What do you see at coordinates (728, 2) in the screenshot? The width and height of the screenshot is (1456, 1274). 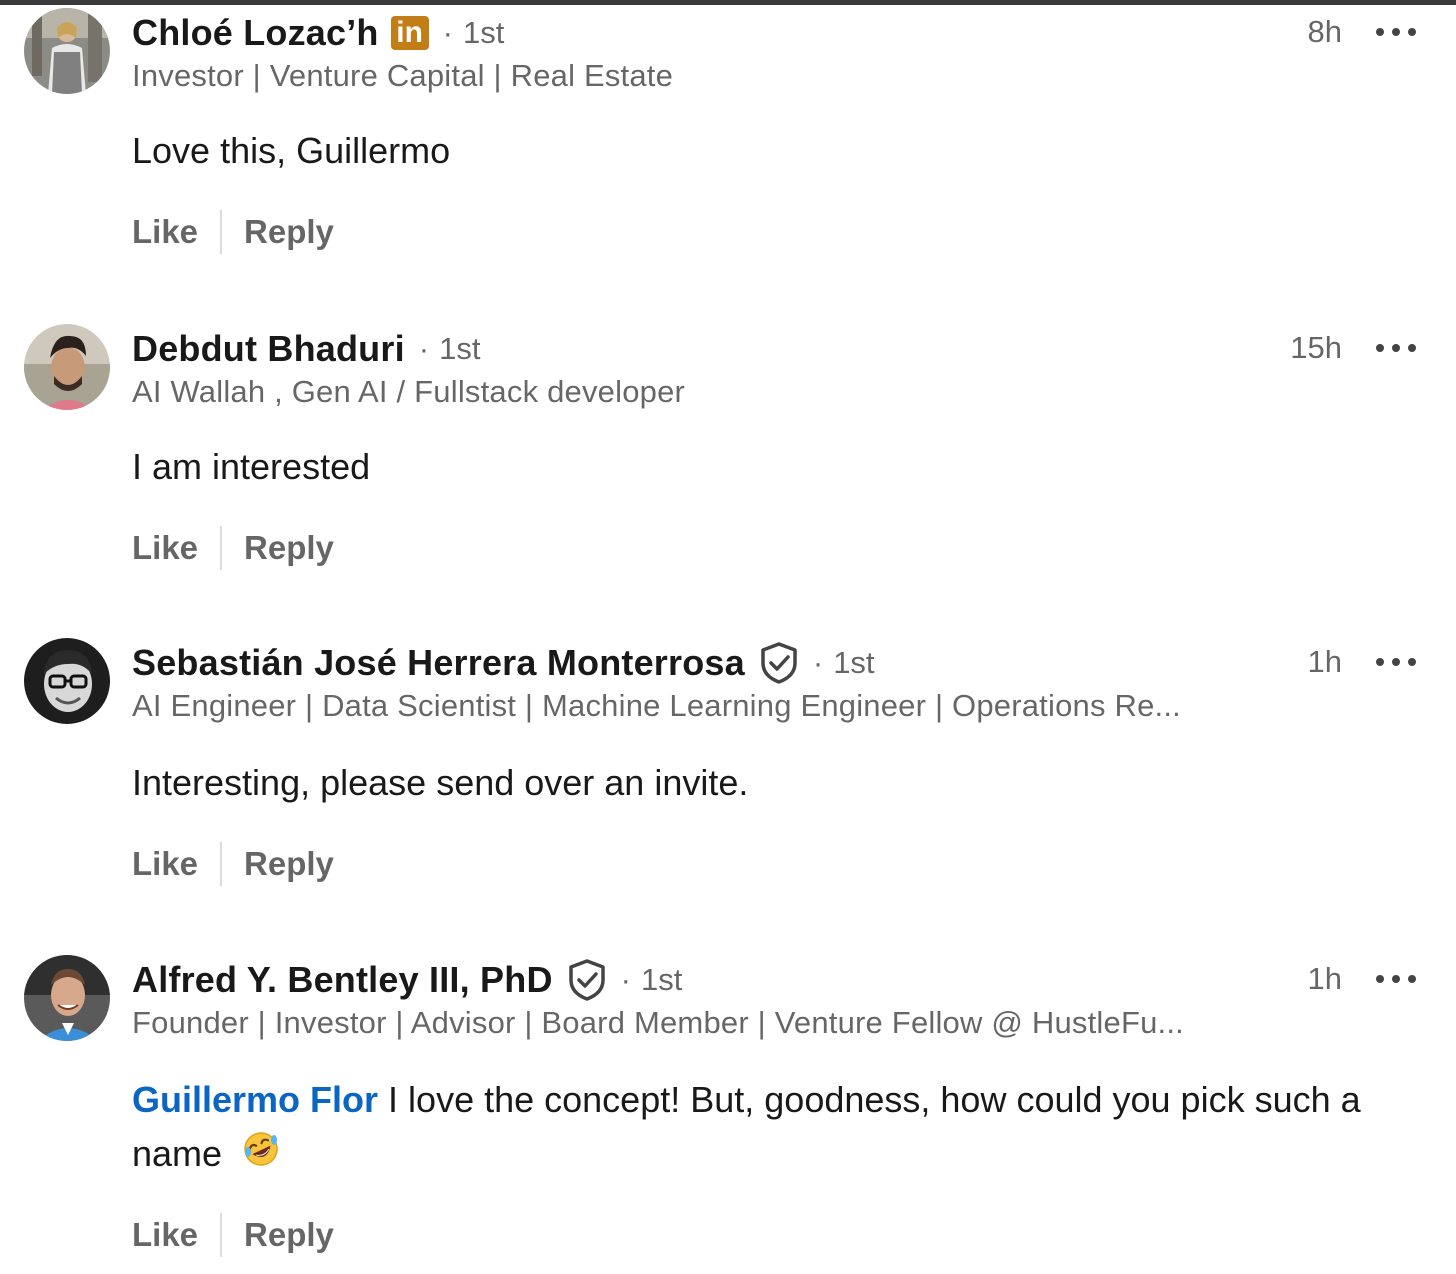 I see `top-divider` at bounding box center [728, 2].